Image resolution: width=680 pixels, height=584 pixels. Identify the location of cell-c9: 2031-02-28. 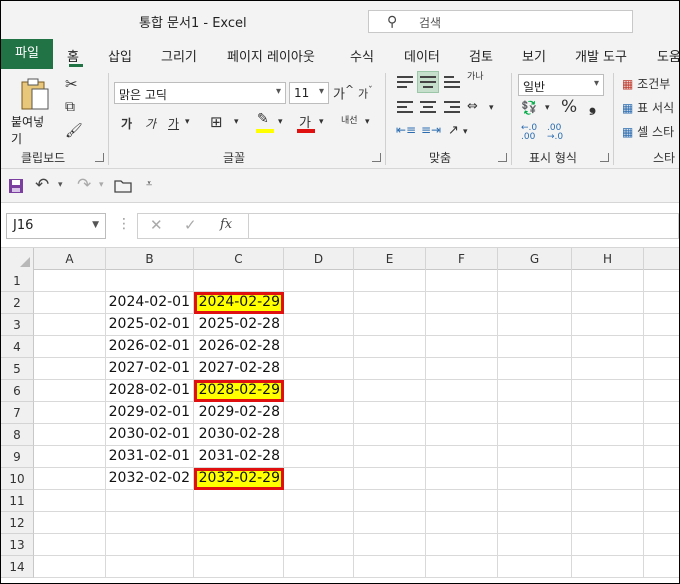
(239, 457).